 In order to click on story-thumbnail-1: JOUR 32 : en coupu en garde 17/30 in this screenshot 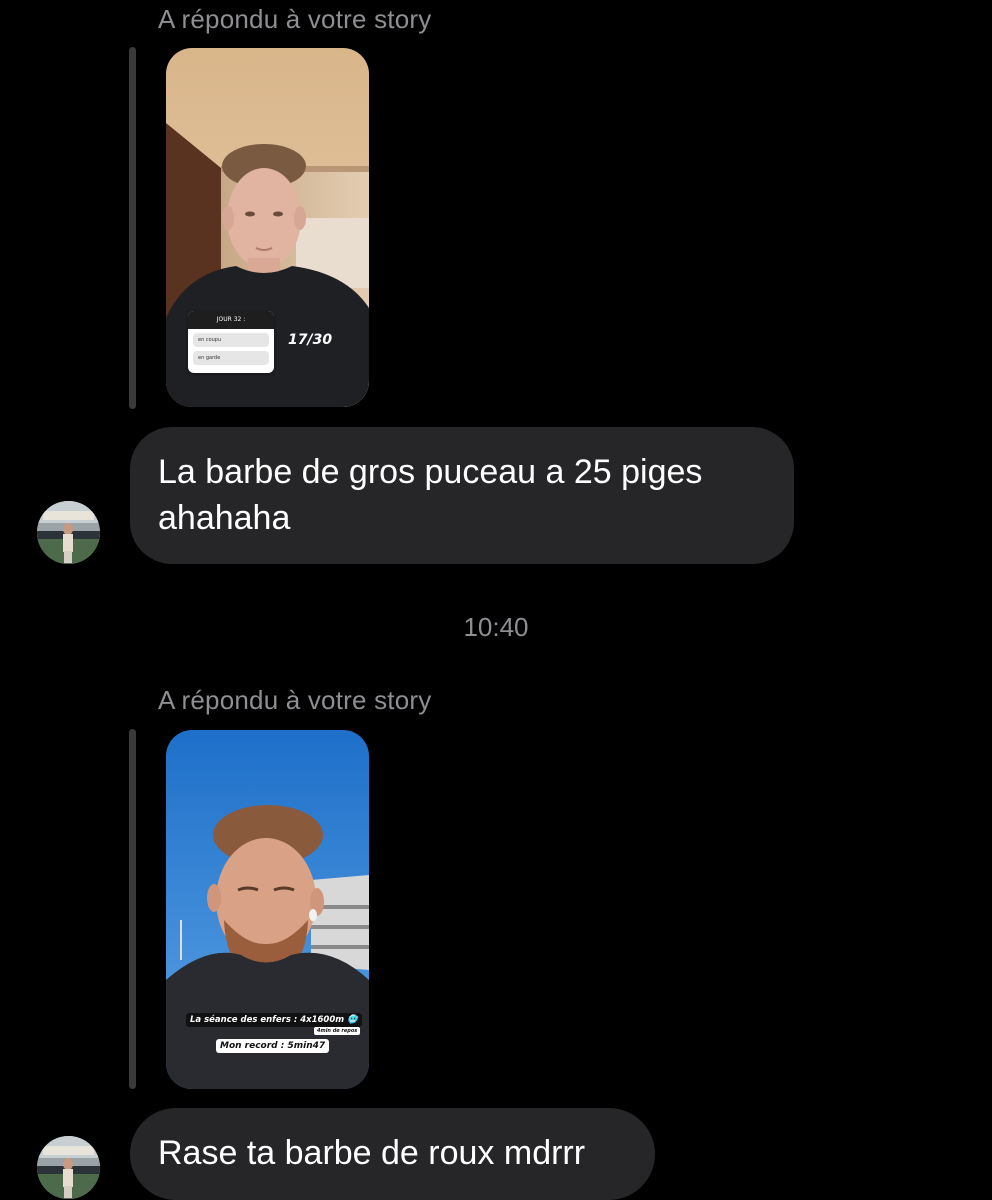, I will do `click(267, 227)`.